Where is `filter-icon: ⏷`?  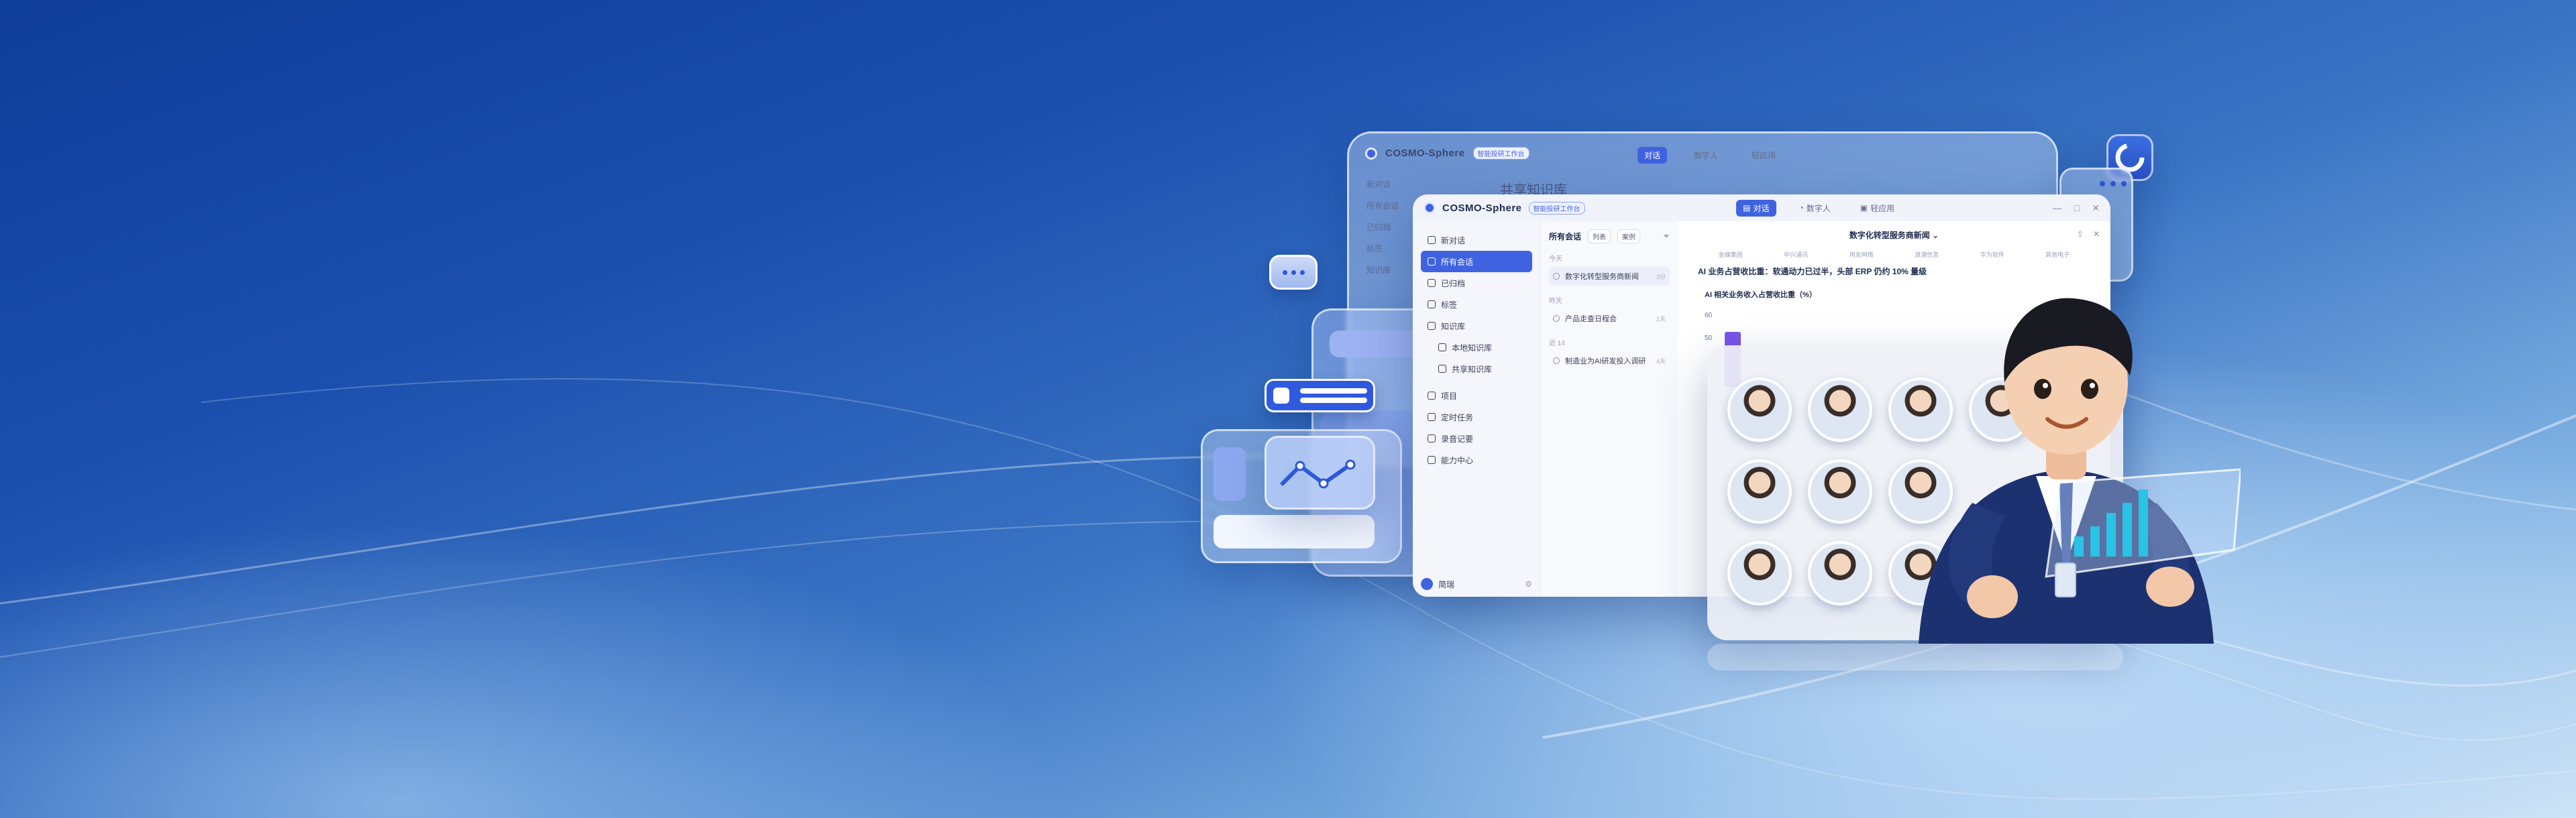 filter-icon: ⏷ is located at coordinates (1666, 236).